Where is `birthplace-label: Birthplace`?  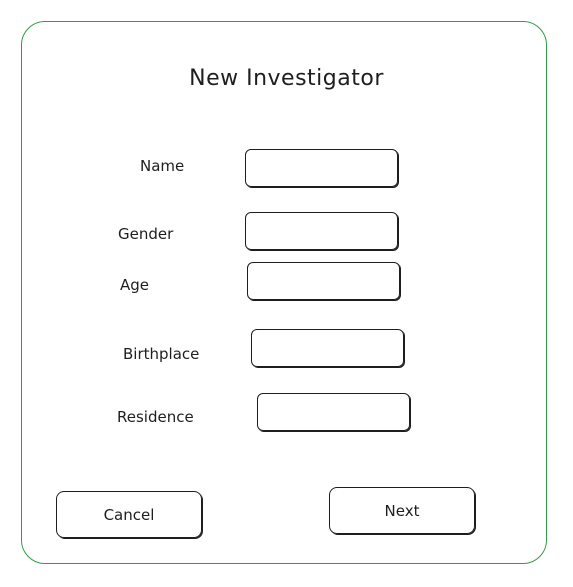 birthplace-label: Birthplace is located at coordinates (161, 354).